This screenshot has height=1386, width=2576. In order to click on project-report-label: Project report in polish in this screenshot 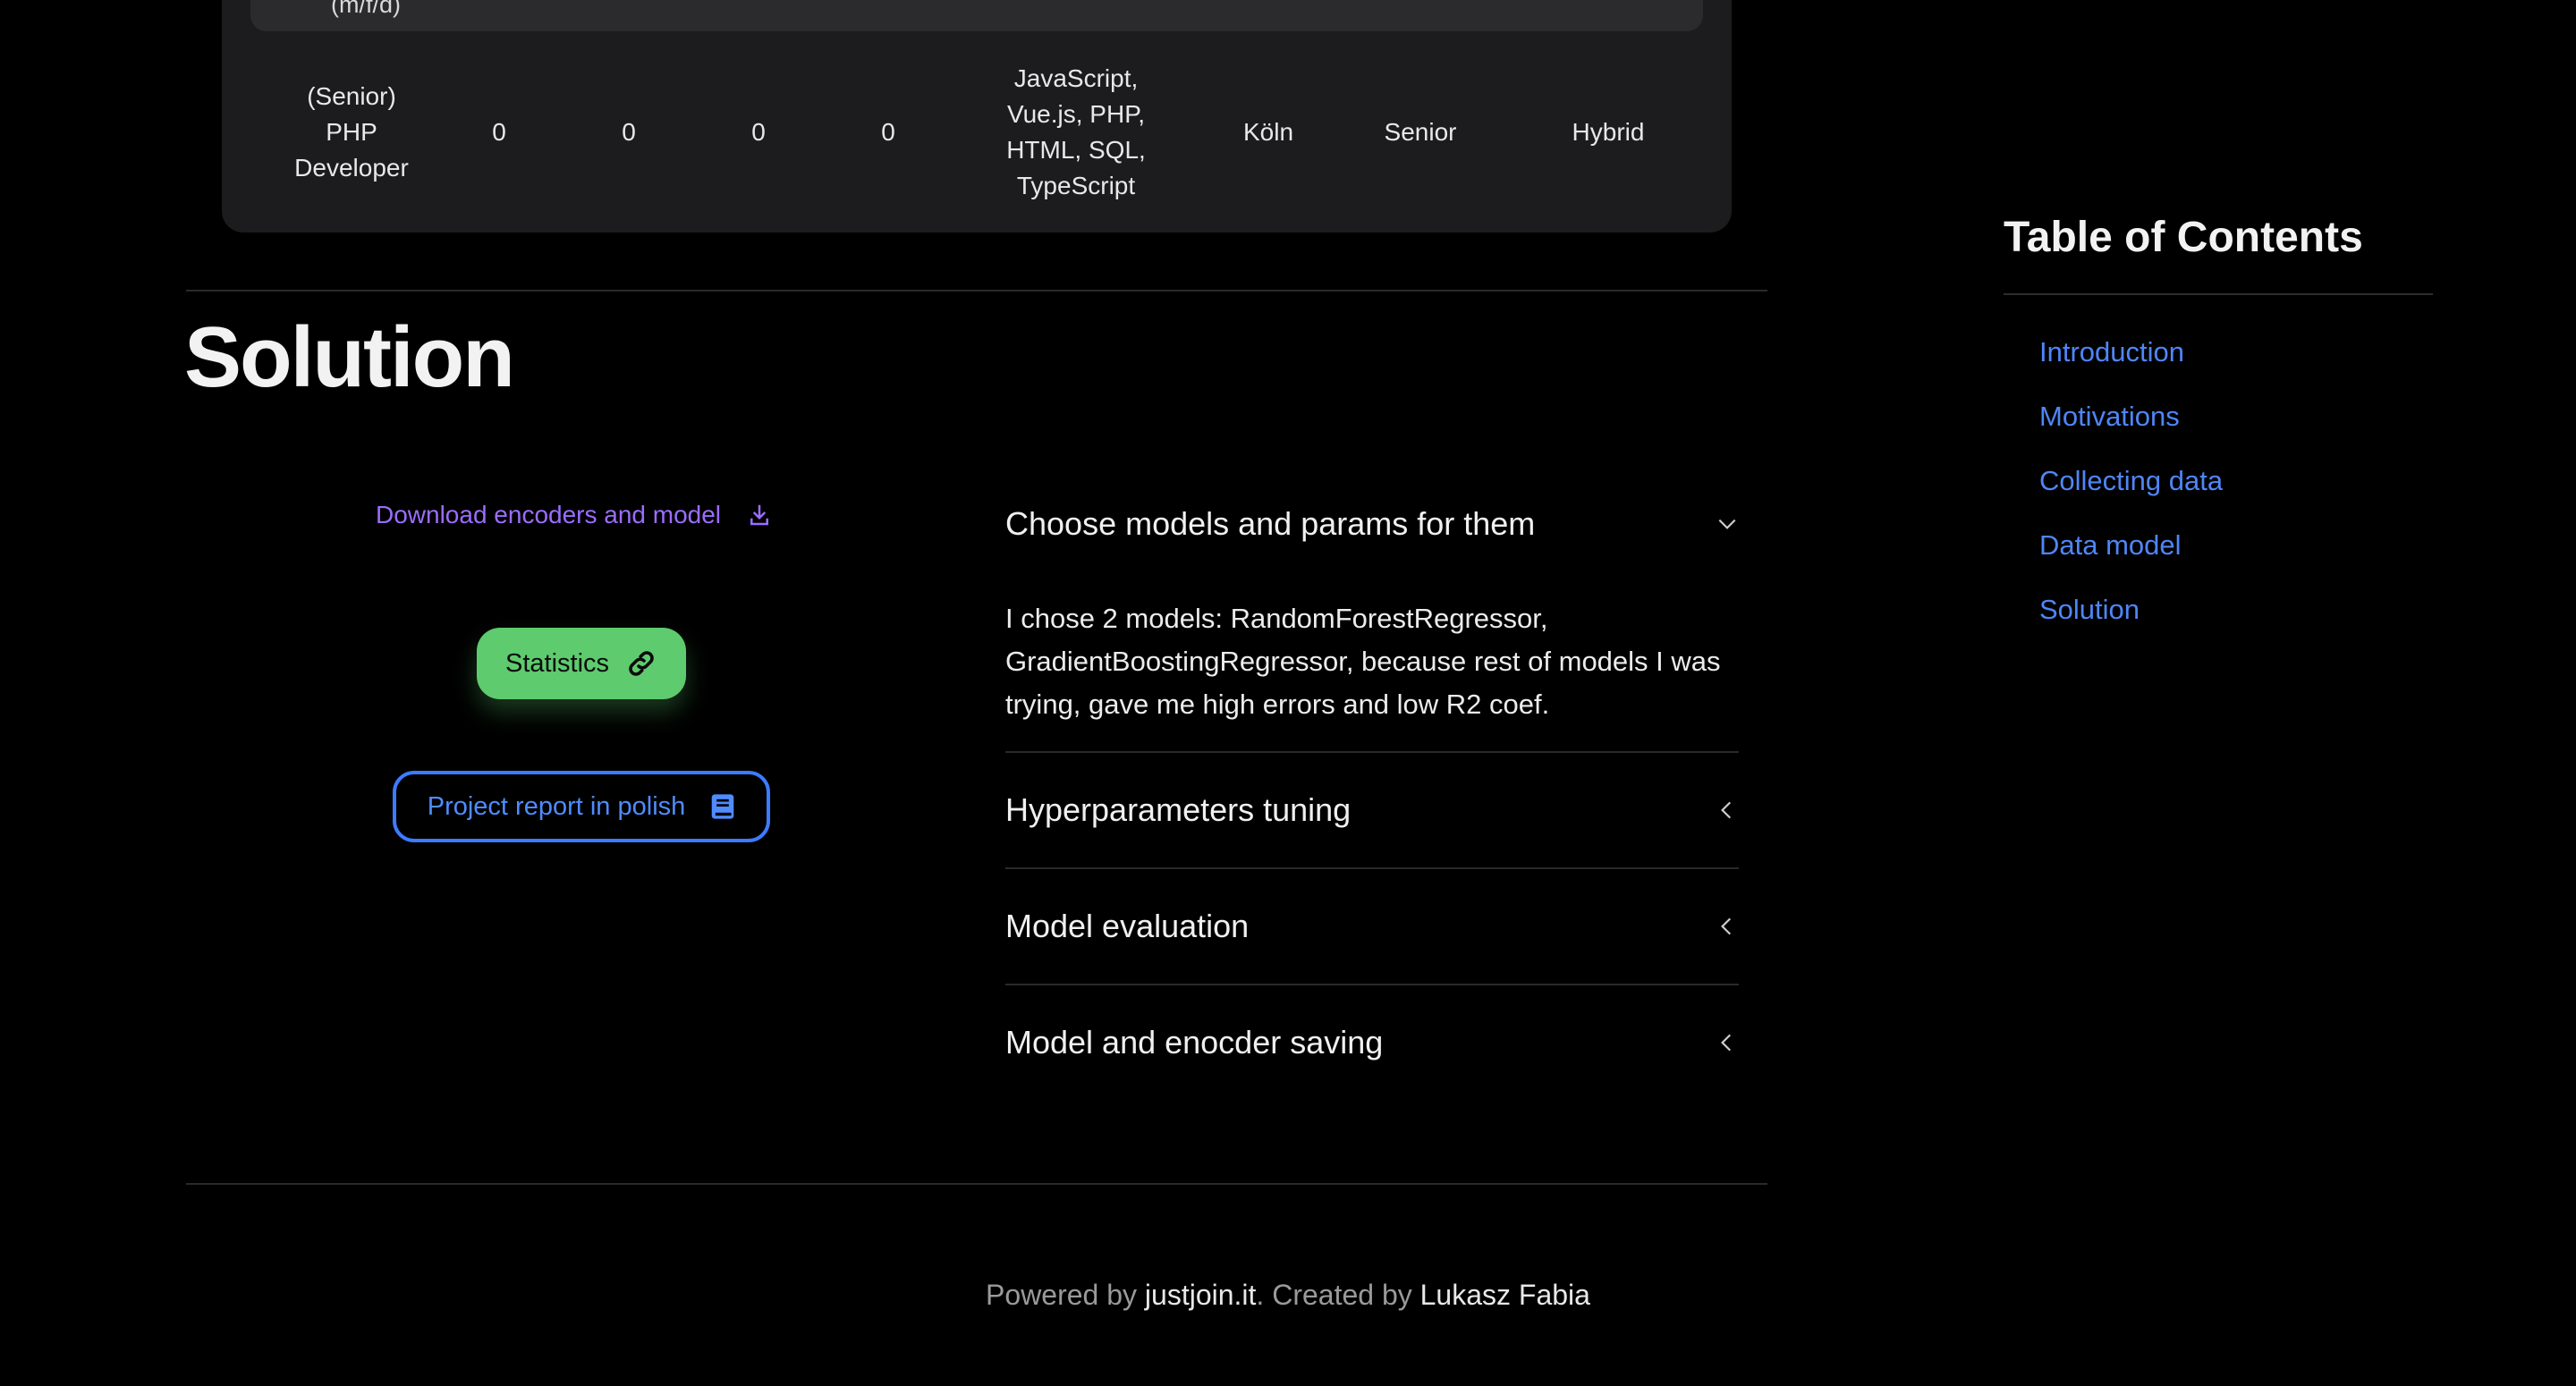, I will do `click(556, 806)`.